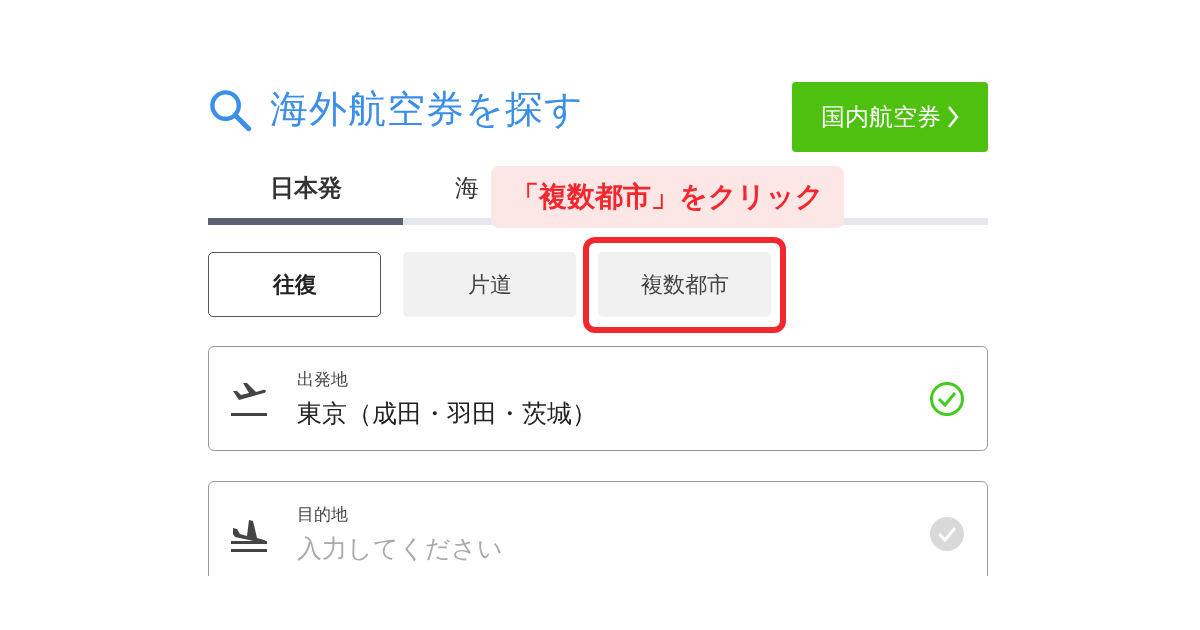 The height and width of the screenshot is (630, 1200). Describe the element at coordinates (323, 514) in the screenshot. I see `field-label: 目的地` at that location.